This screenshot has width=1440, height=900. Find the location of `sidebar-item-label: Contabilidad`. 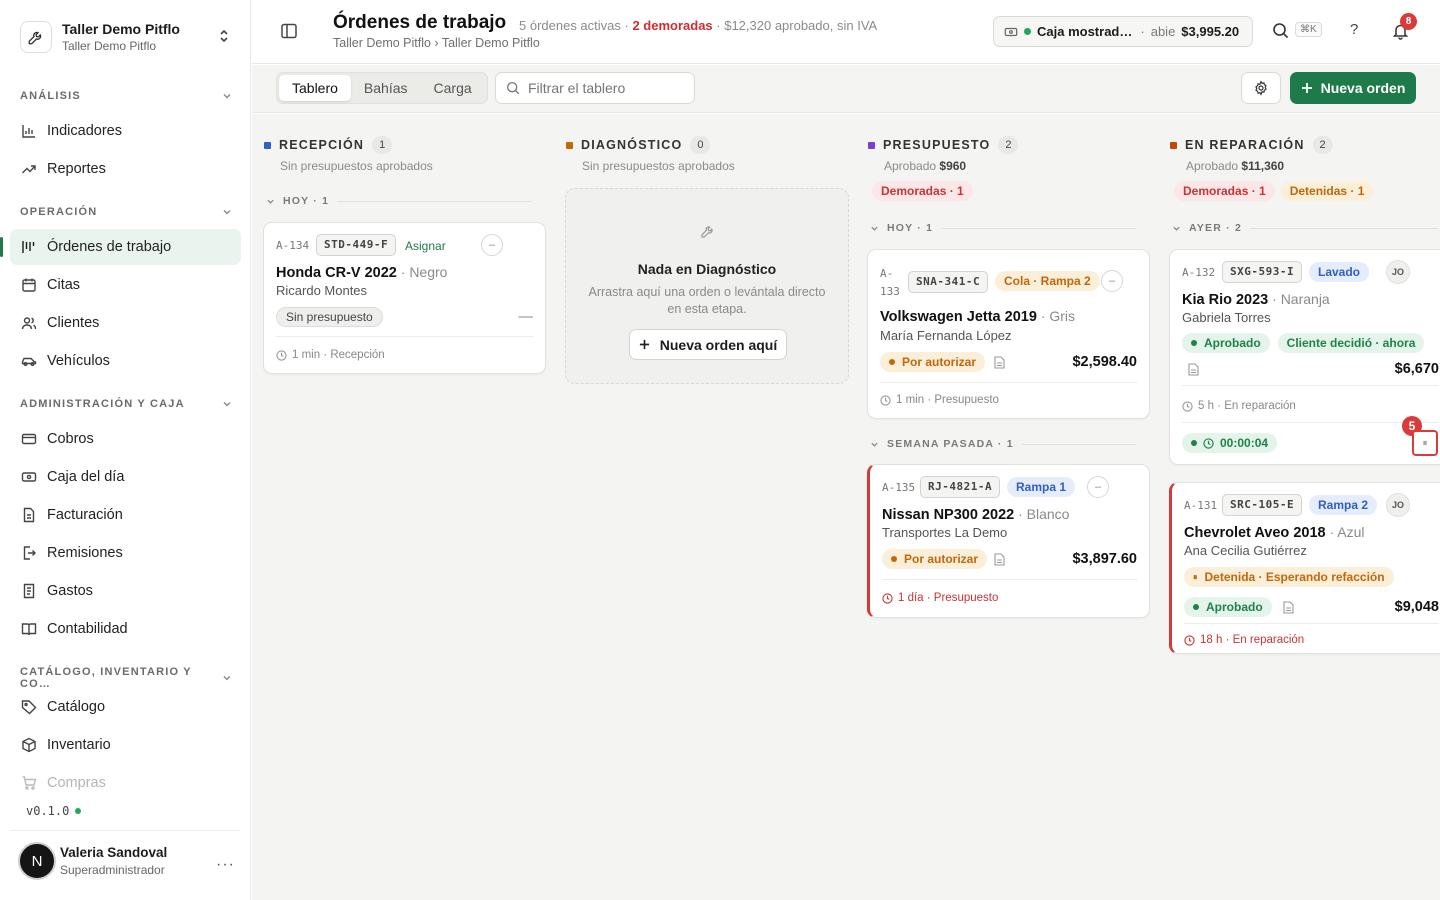

sidebar-item-label: Contabilidad is located at coordinates (87, 629).